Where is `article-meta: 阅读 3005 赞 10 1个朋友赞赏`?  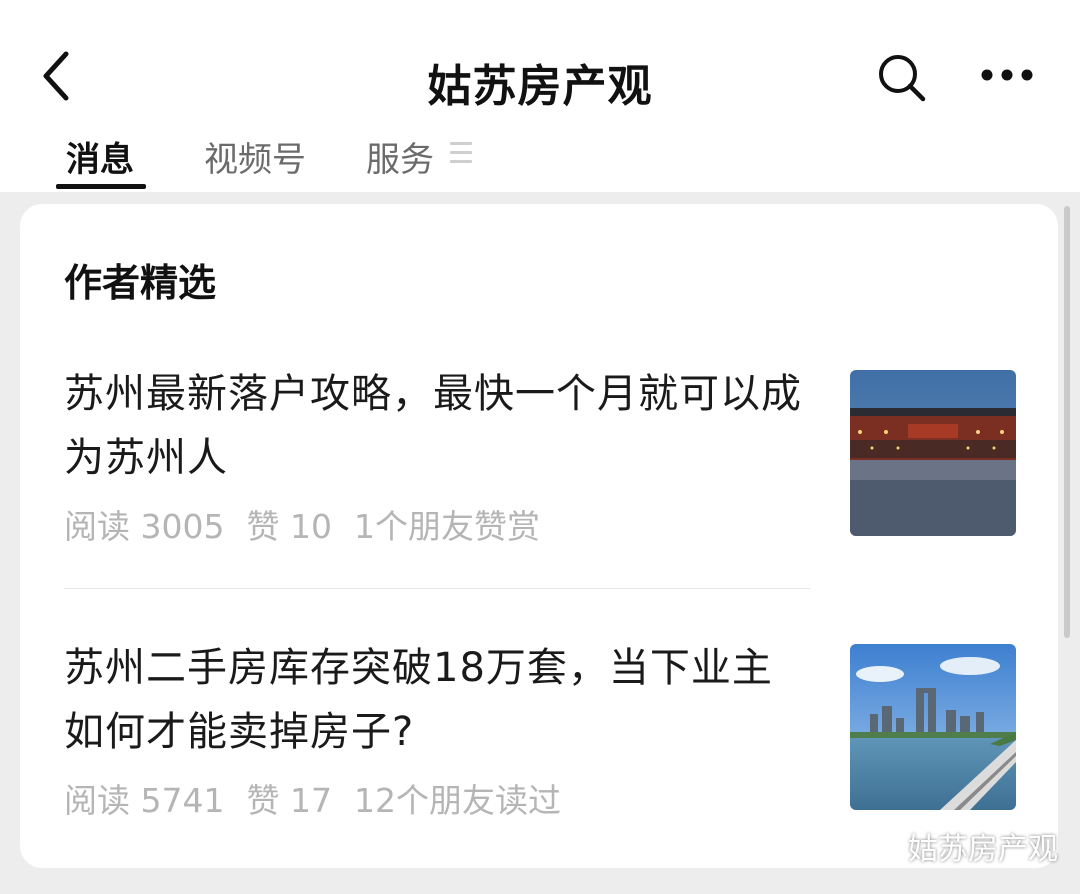
article-meta: 阅读 3005 赞 10 1个朋友赞赏 is located at coordinates (313, 524).